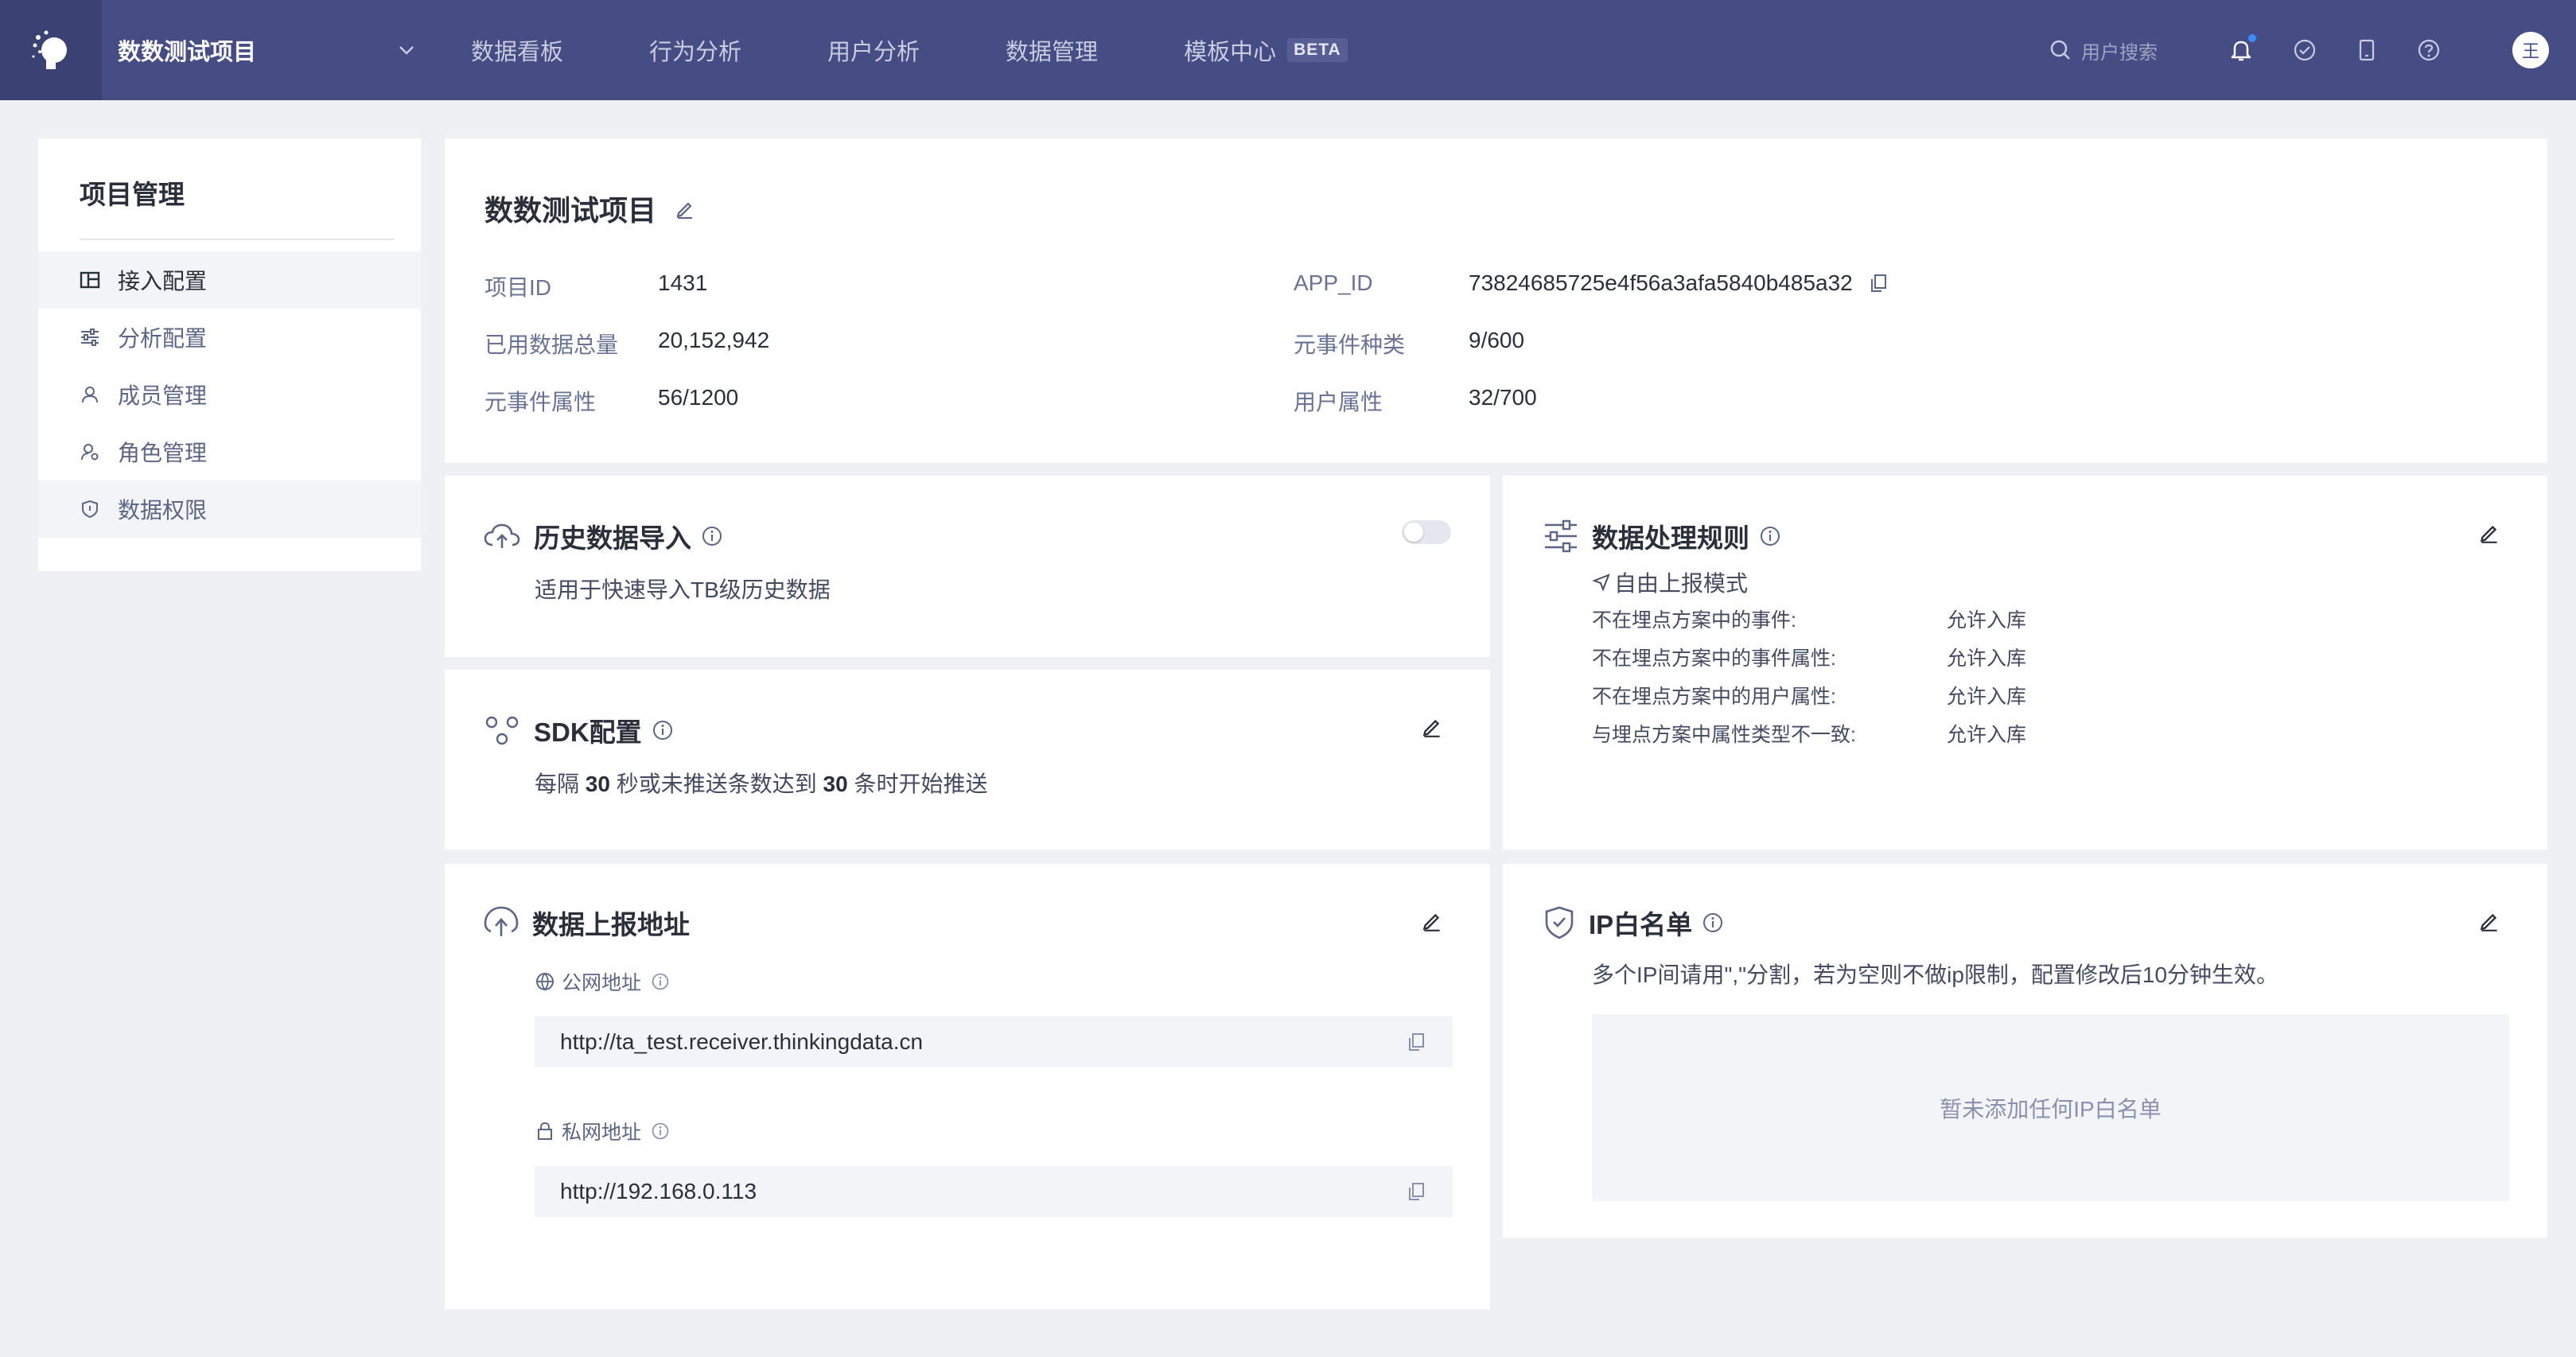 The image size is (2576, 1357). Describe the element at coordinates (1561, 536) in the screenshot. I see `filter-settings-icon` at that location.